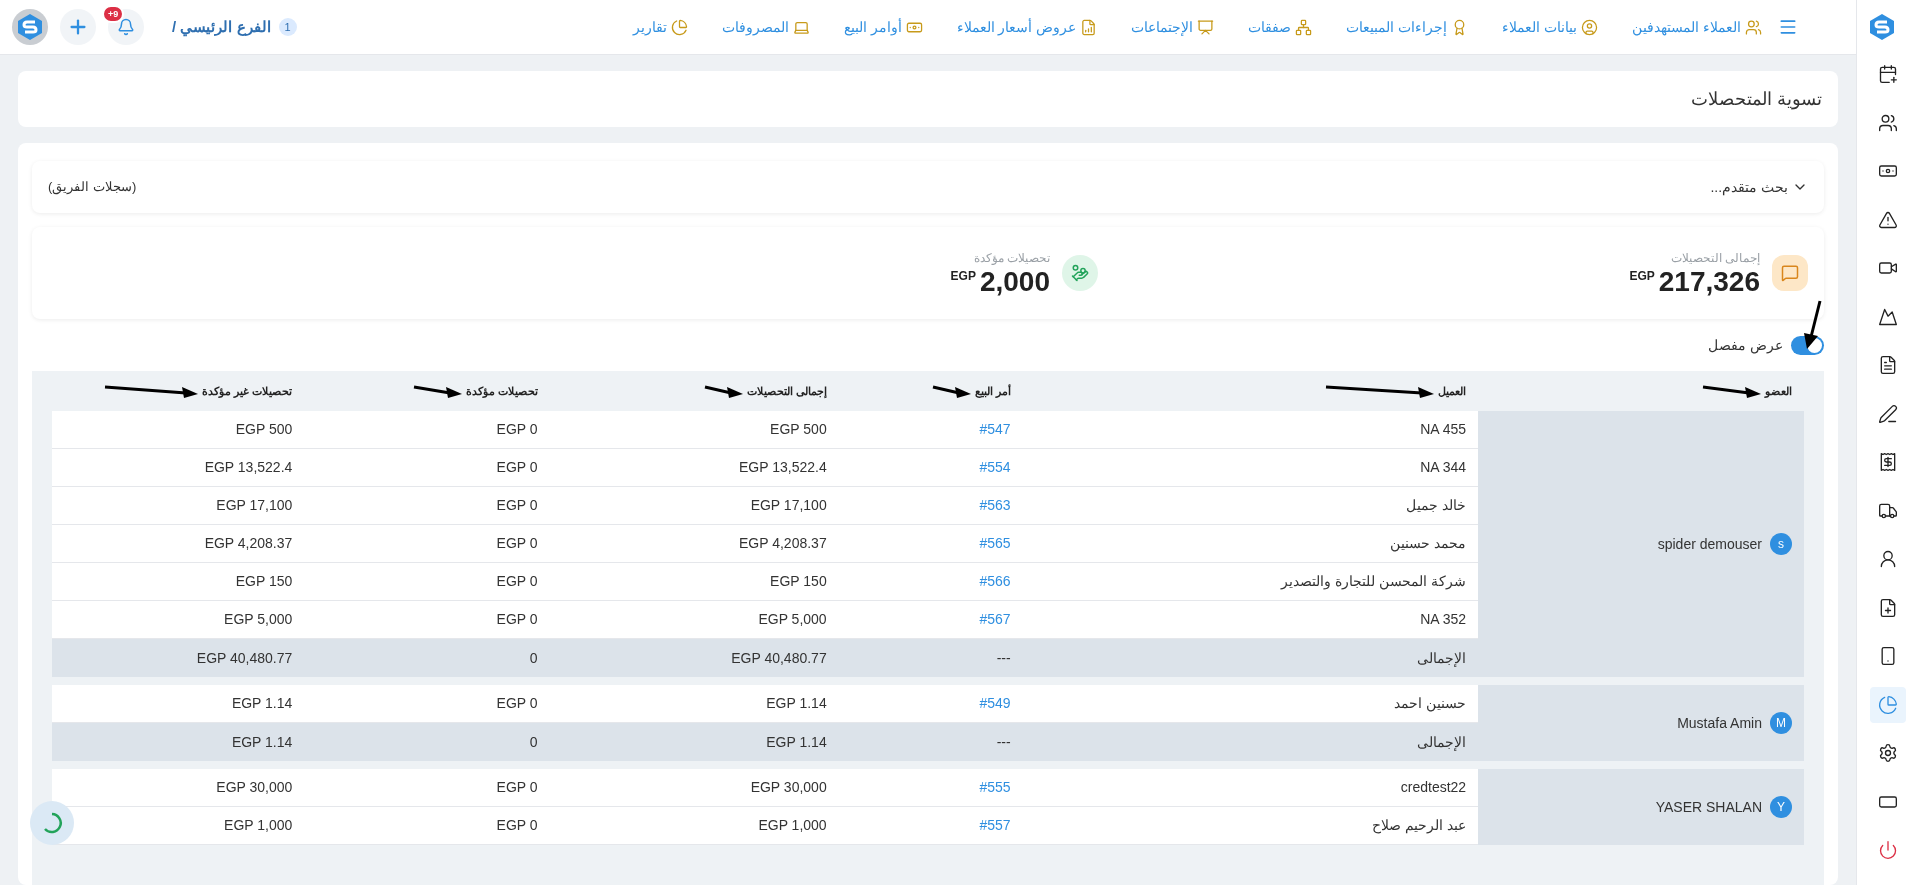 This screenshot has height=885, width=1919. I want to click on hand-coins-icon, so click(1080, 273).